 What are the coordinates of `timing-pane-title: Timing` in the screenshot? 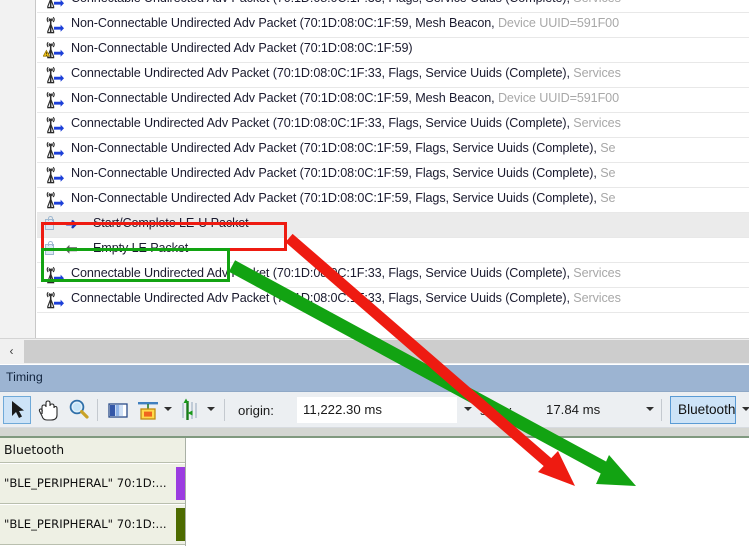 It's located at (24, 377).